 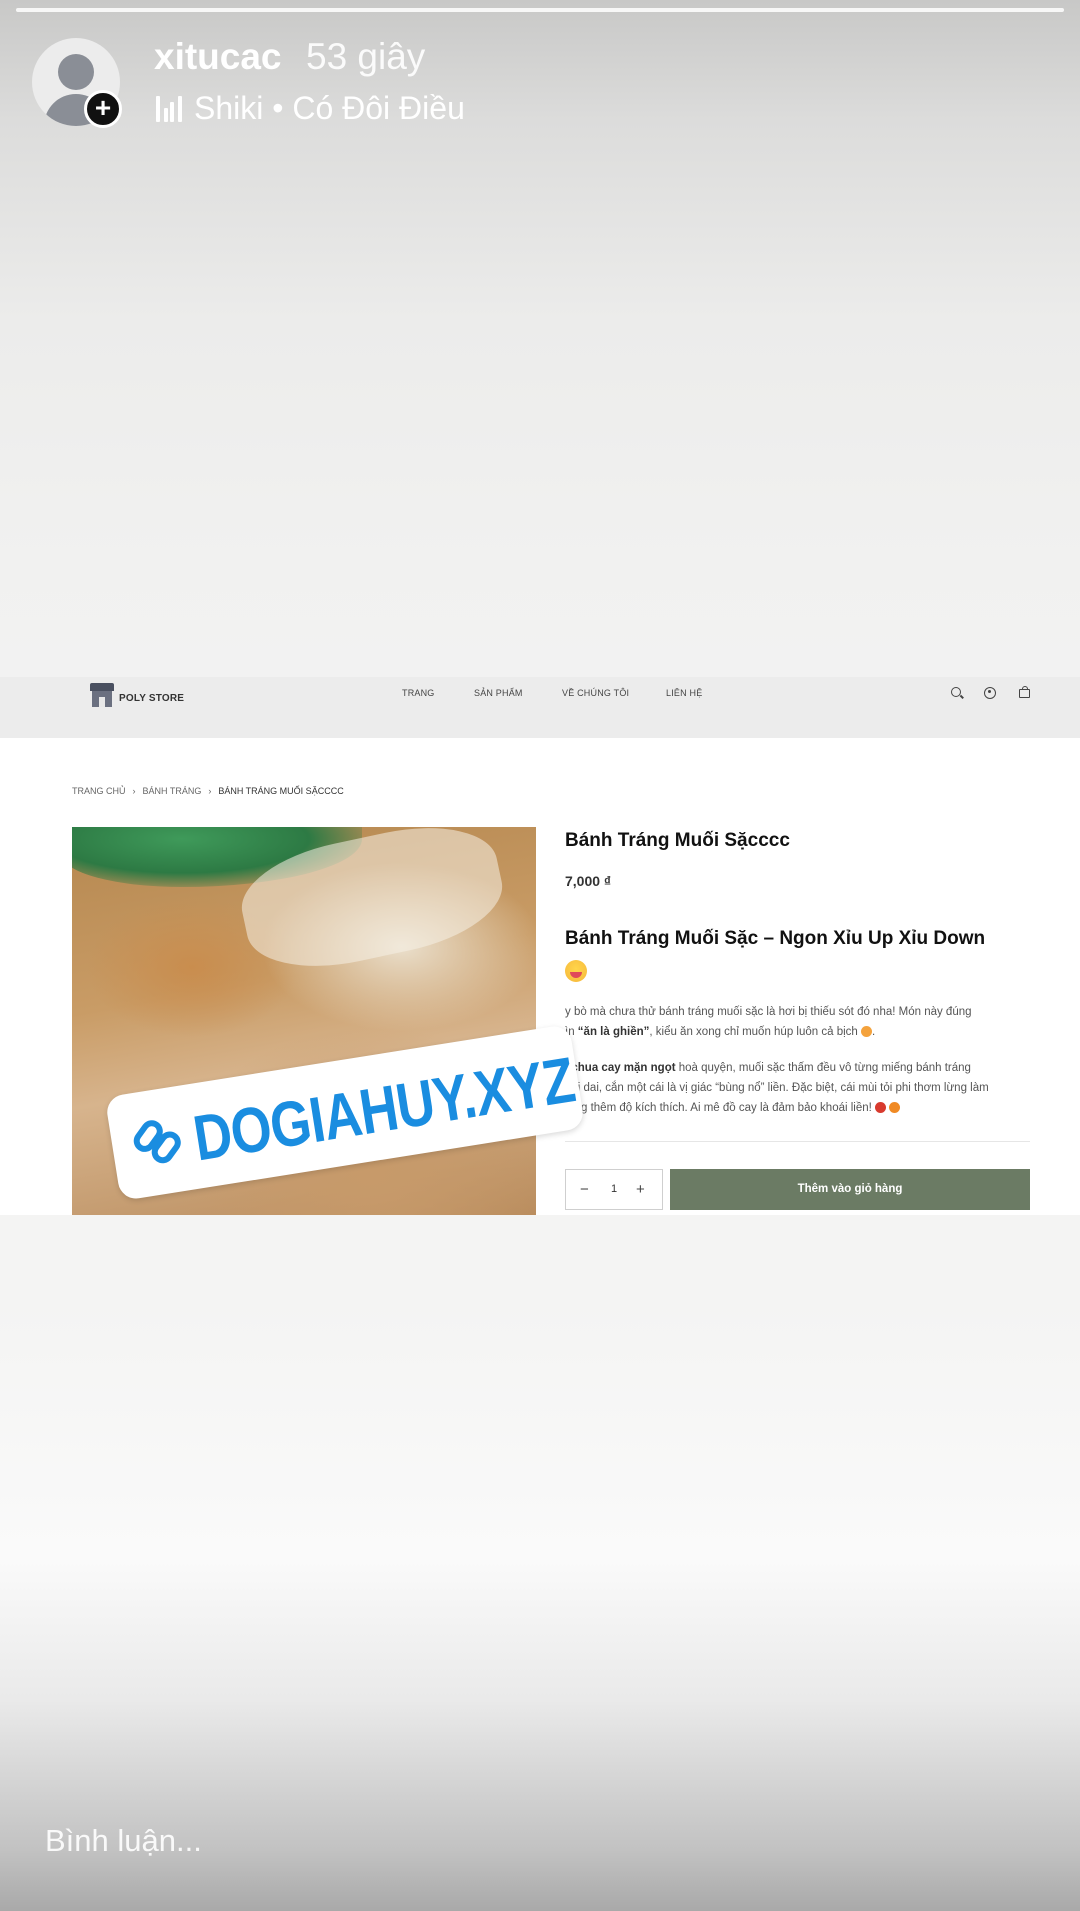 I want to click on quantity-stepper: − 1 +, so click(x=614, y=1189).